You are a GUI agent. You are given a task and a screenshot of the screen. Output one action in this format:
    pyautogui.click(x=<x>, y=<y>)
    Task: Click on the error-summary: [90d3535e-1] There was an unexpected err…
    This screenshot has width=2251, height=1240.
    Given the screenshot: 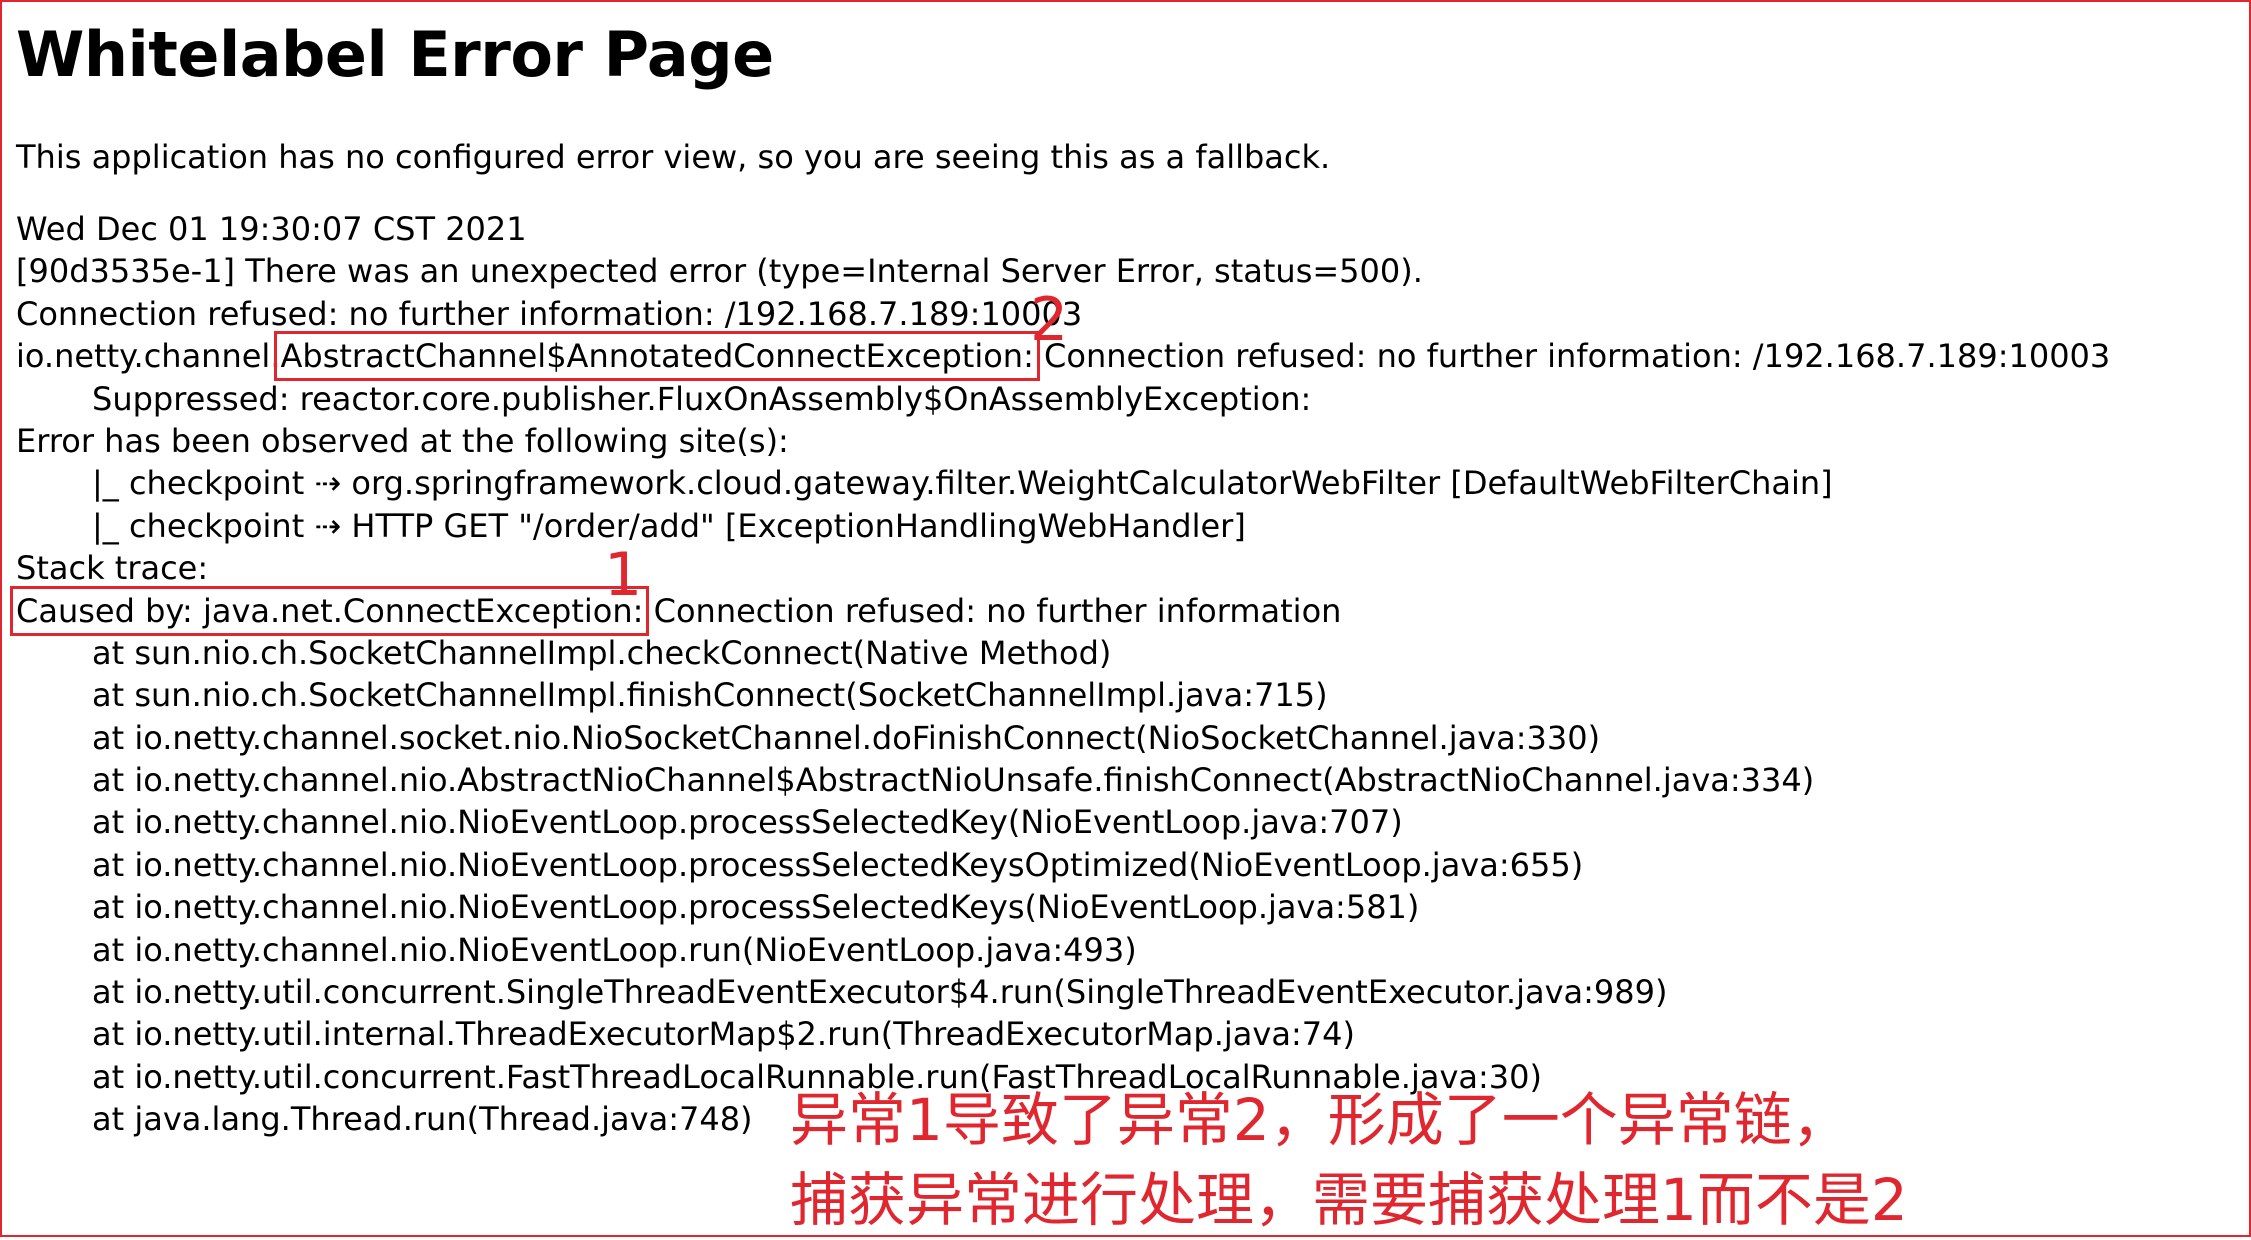 What is the action you would take?
    pyautogui.click(x=719, y=271)
    